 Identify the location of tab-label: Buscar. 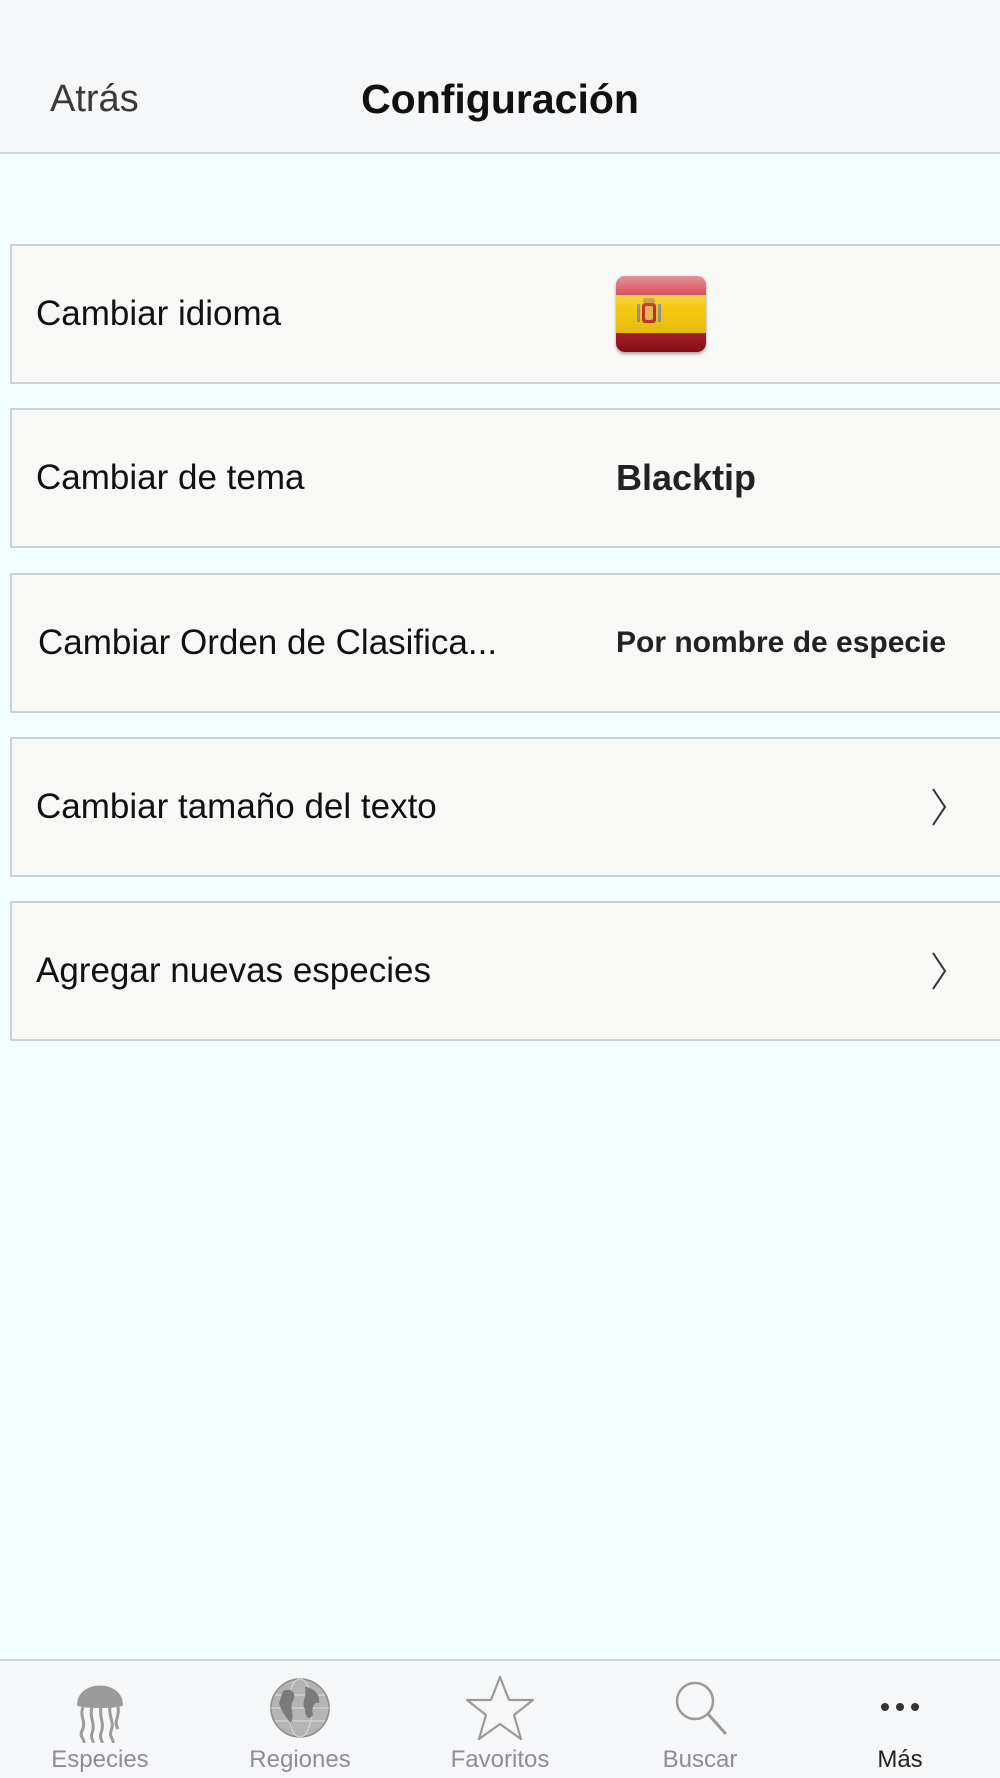
(700, 1759).